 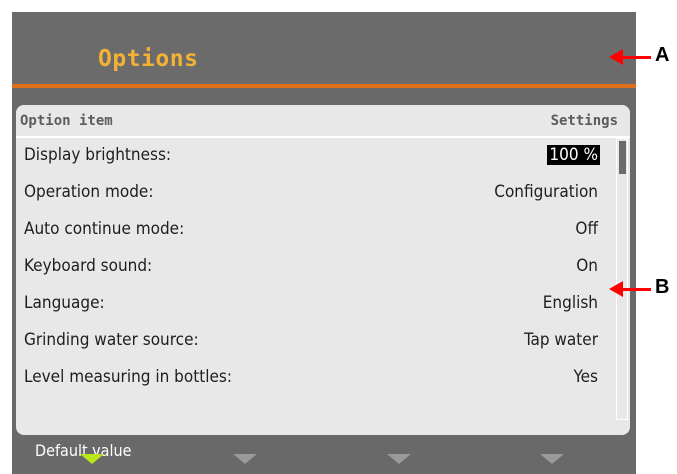 What do you see at coordinates (587, 266) in the screenshot?
I see `option-value: On` at bounding box center [587, 266].